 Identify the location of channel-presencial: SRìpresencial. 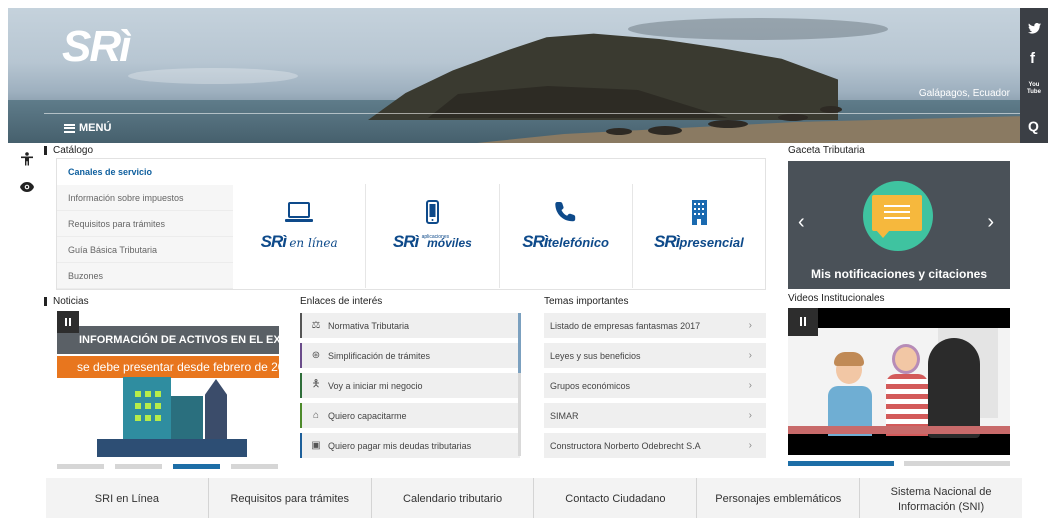
(699, 236).